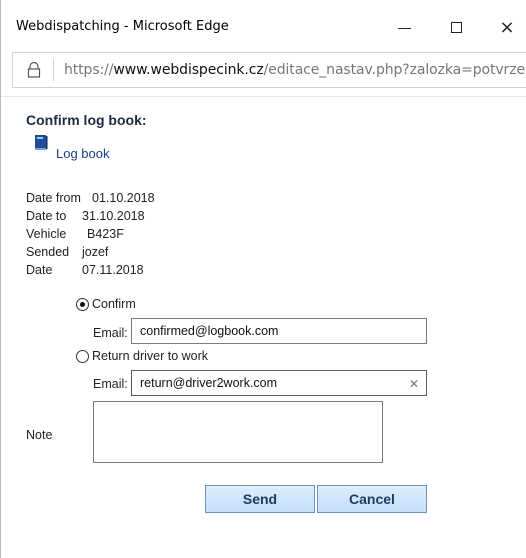  What do you see at coordinates (279, 383) in the screenshot?
I see `return-email-field` at bounding box center [279, 383].